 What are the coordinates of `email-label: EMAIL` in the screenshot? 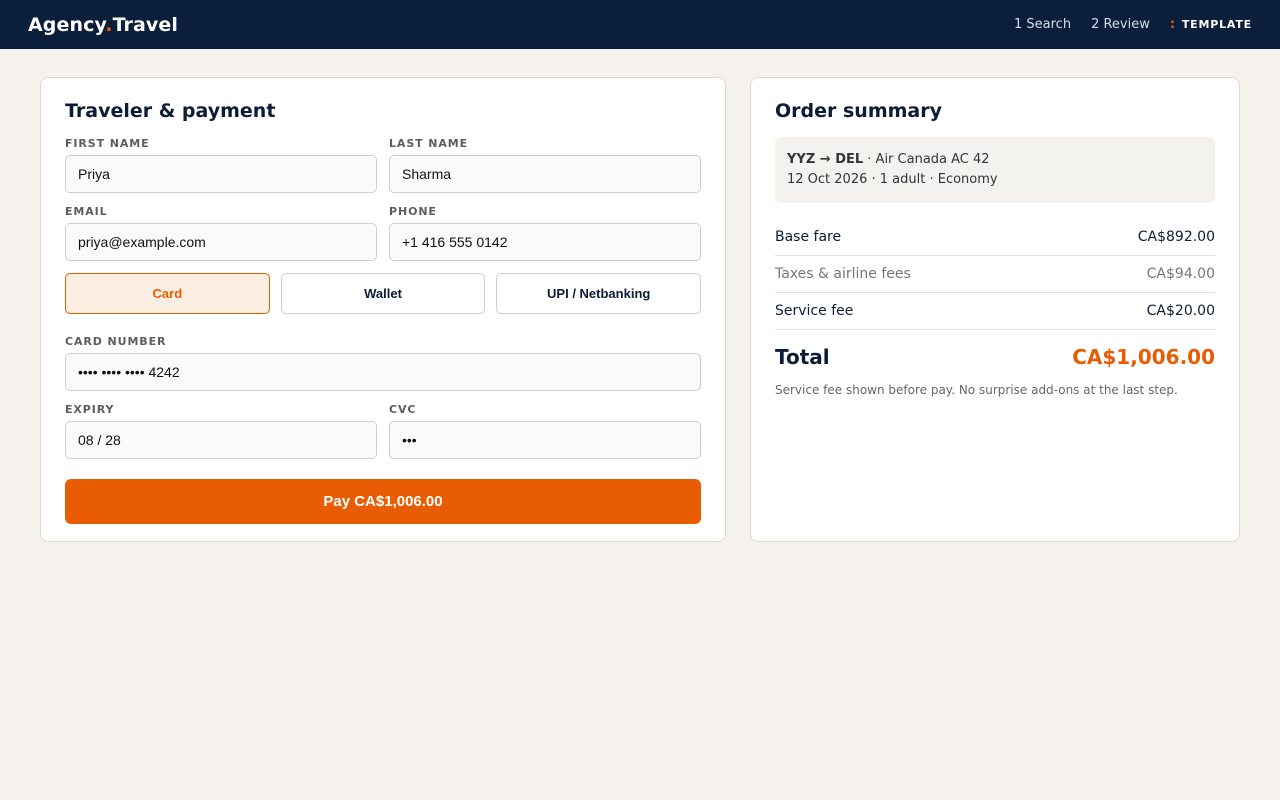 It's located at (86, 211).